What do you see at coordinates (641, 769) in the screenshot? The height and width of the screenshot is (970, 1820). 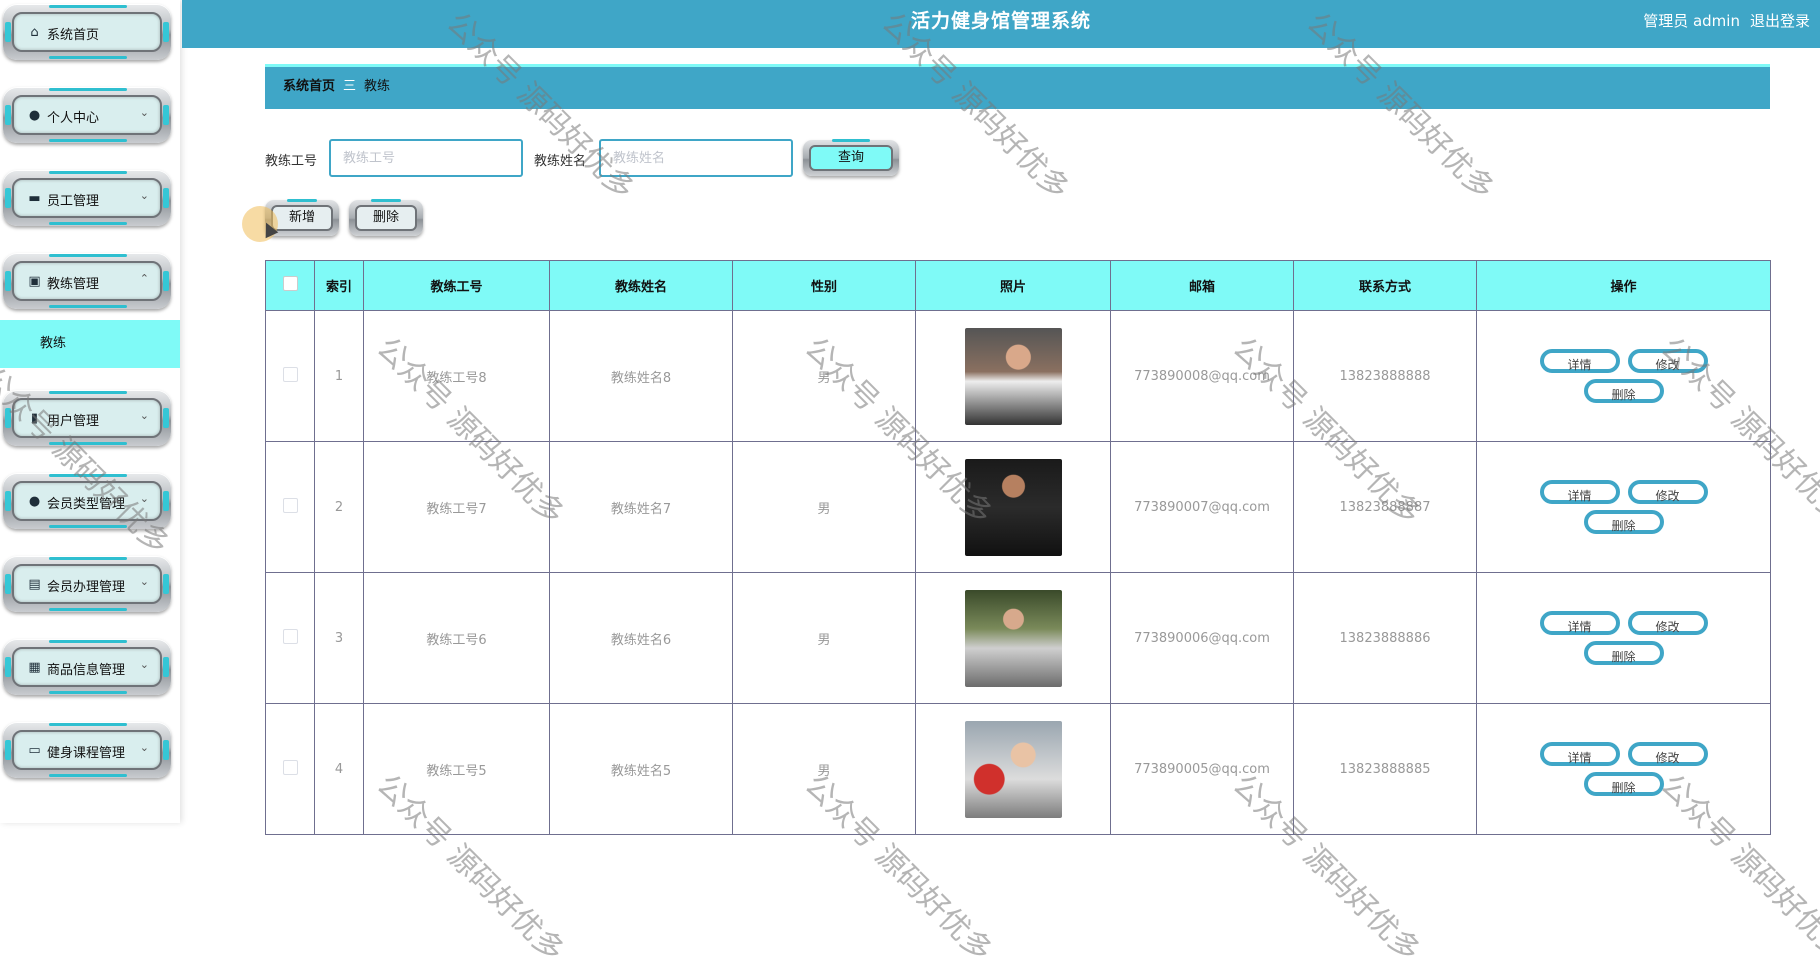 I see `cell-coach-name: 教练姓名5` at bounding box center [641, 769].